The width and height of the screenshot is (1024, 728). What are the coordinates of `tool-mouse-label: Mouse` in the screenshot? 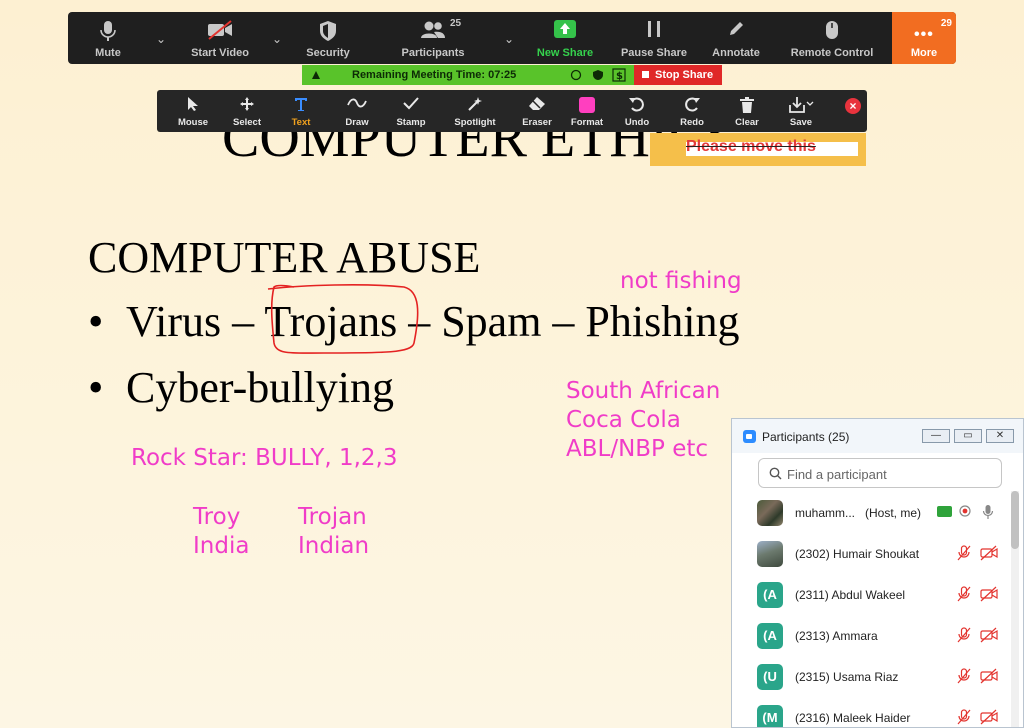 It's located at (193, 122).